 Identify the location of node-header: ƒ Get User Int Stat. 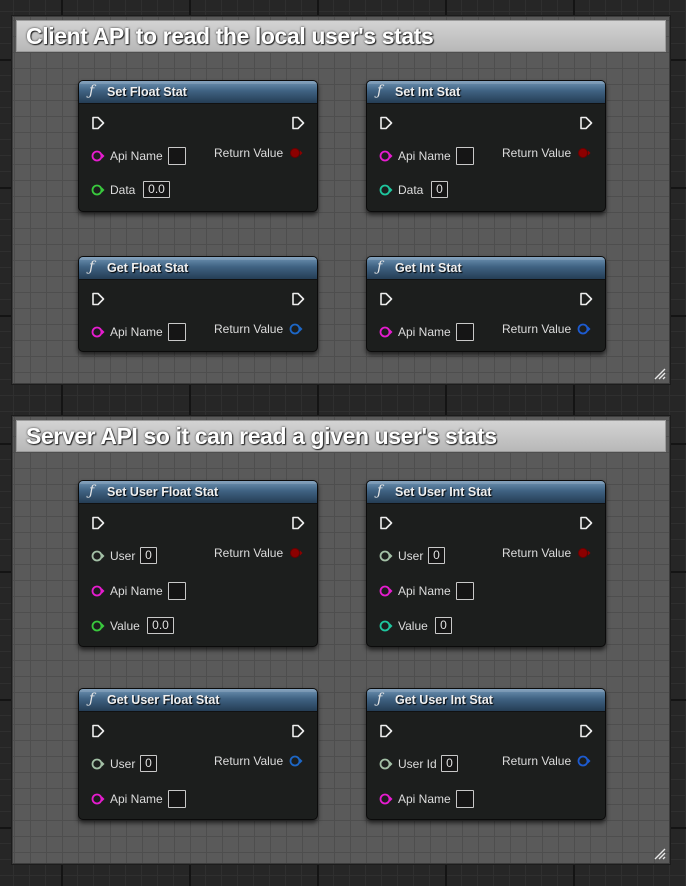
(486, 700).